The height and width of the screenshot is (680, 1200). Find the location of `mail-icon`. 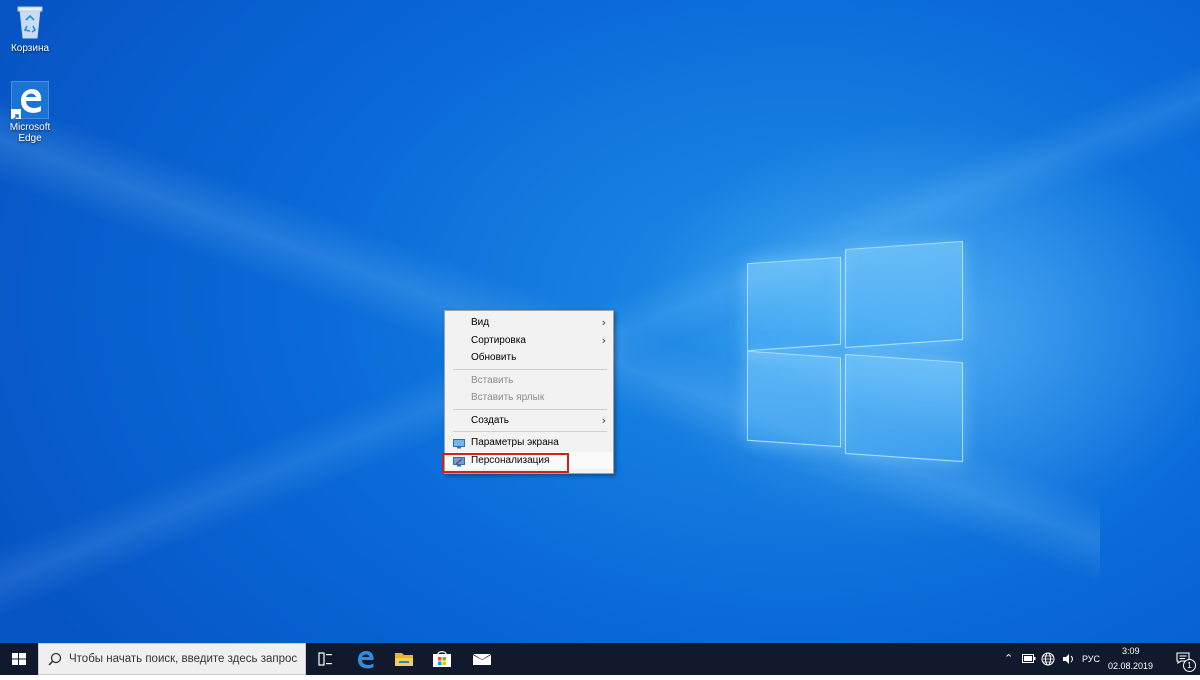

mail-icon is located at coordinates (482, 659).